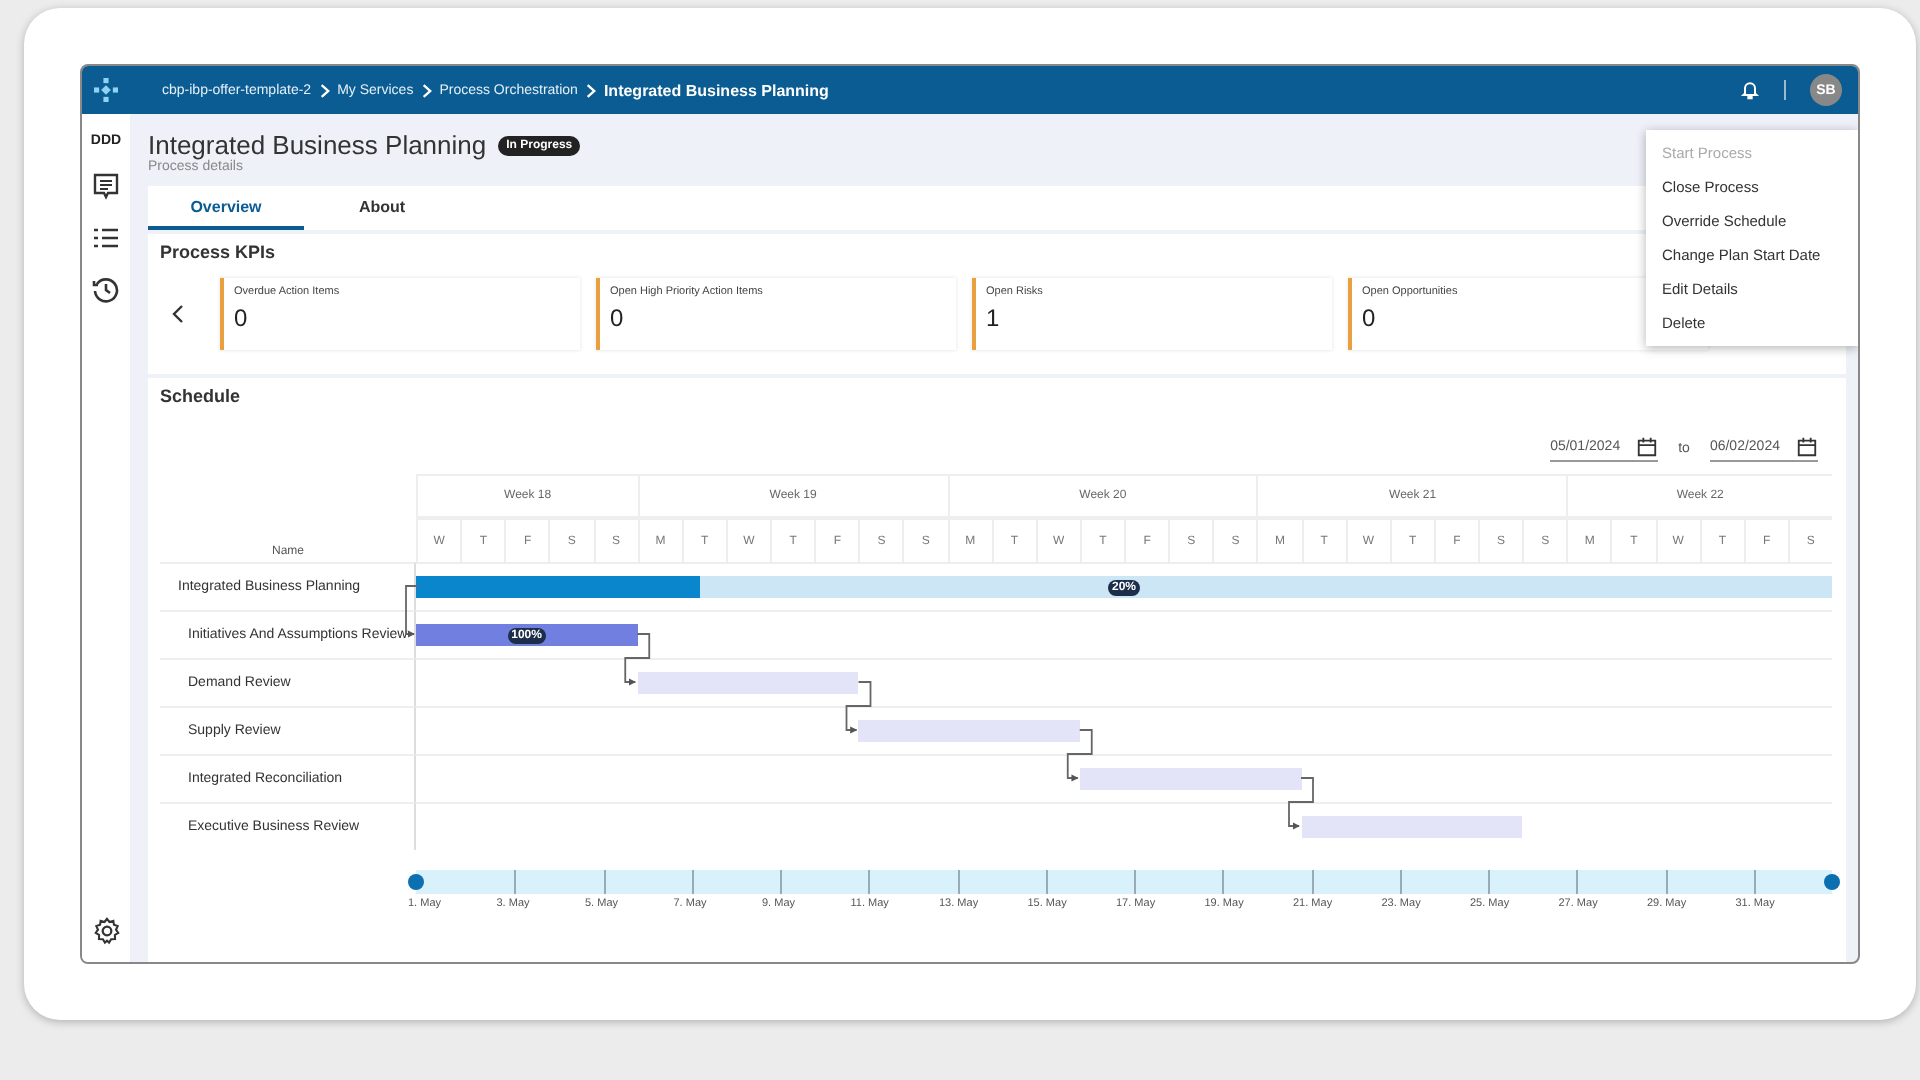 Image resolution: width=1920 pixels, height=1080 pixels. What do you see at coordinates (106, 238) in the screenshot?
I see `checklist-icon` at bounding box center [106, 238].